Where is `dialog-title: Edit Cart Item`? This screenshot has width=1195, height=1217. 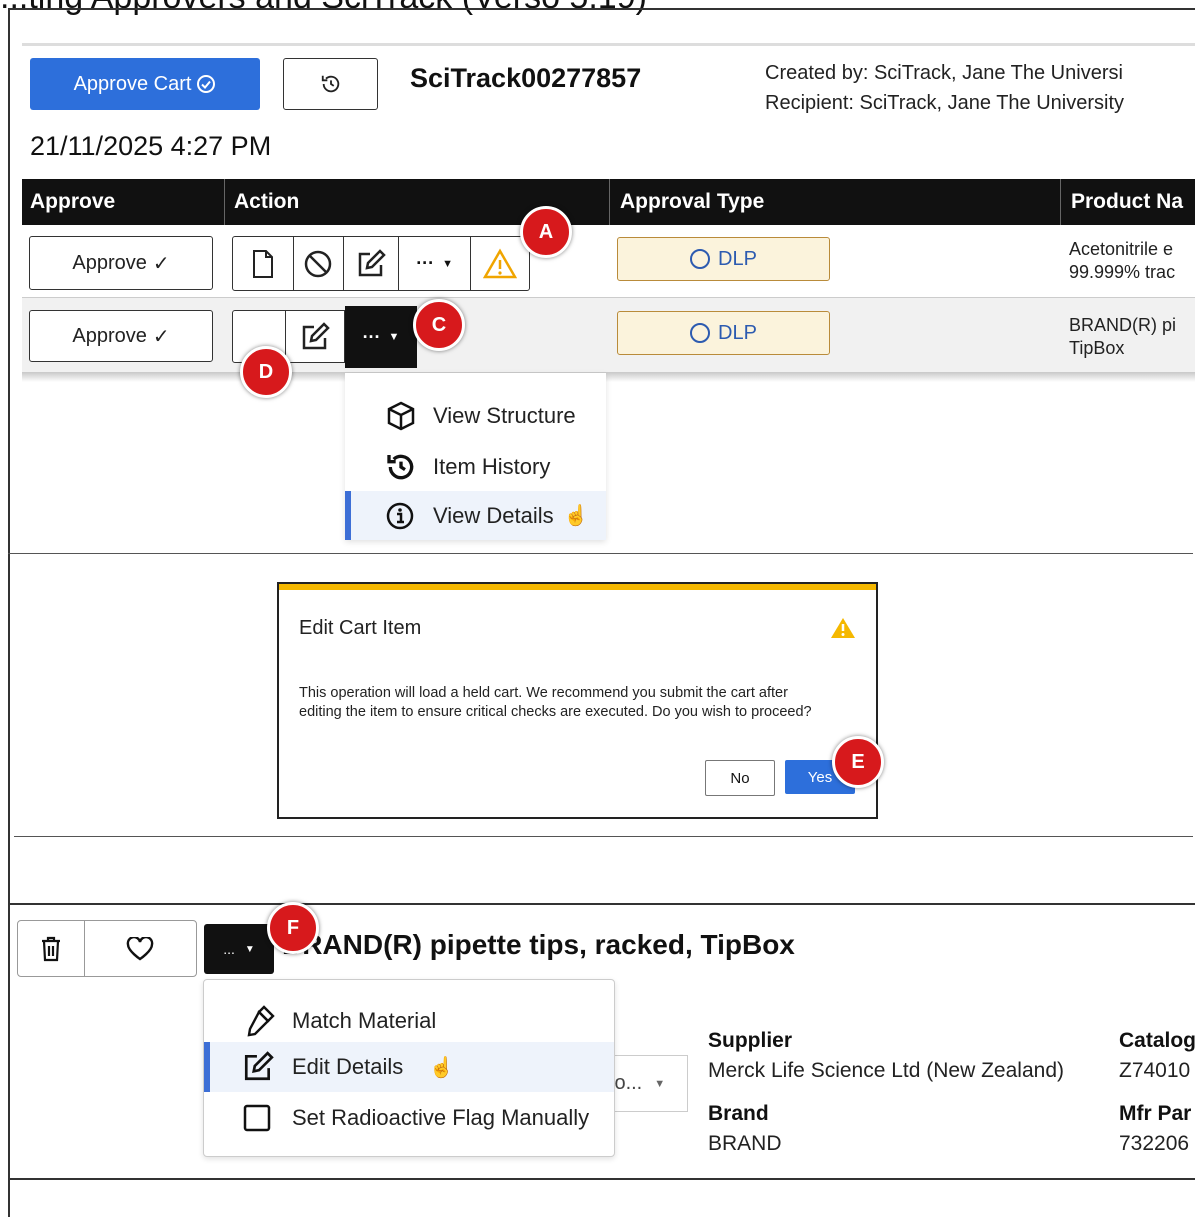 dialog-title: Edit Cart Item is located at coordinates (360, 628).